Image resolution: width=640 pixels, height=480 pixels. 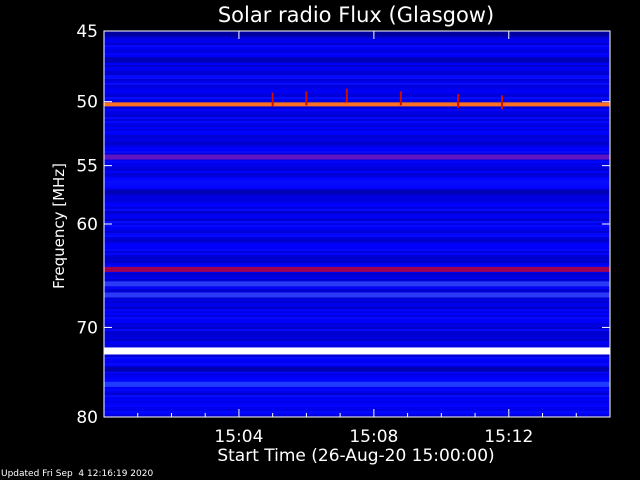 What do you see at coordinates (59, 226) in the screenshot?
I see `y-axis-label: Frequency [MHz]` at bounding box center [59, 226].